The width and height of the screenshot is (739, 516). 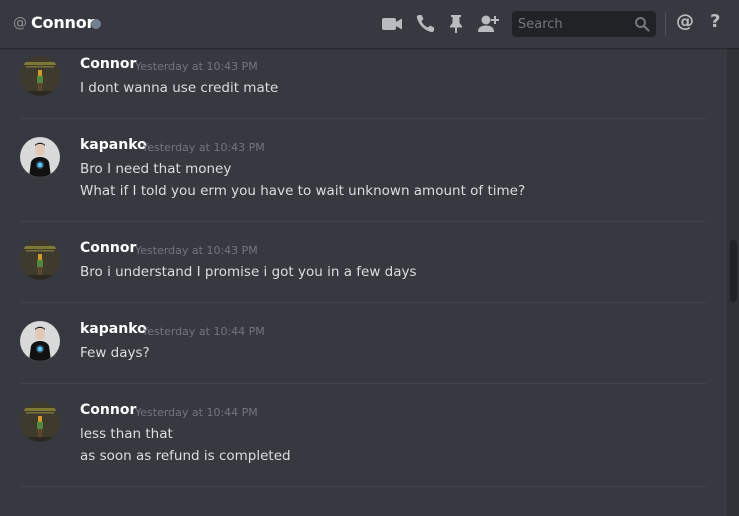 I want to click on scrollbar-thumb, so click(x=733, y=271).